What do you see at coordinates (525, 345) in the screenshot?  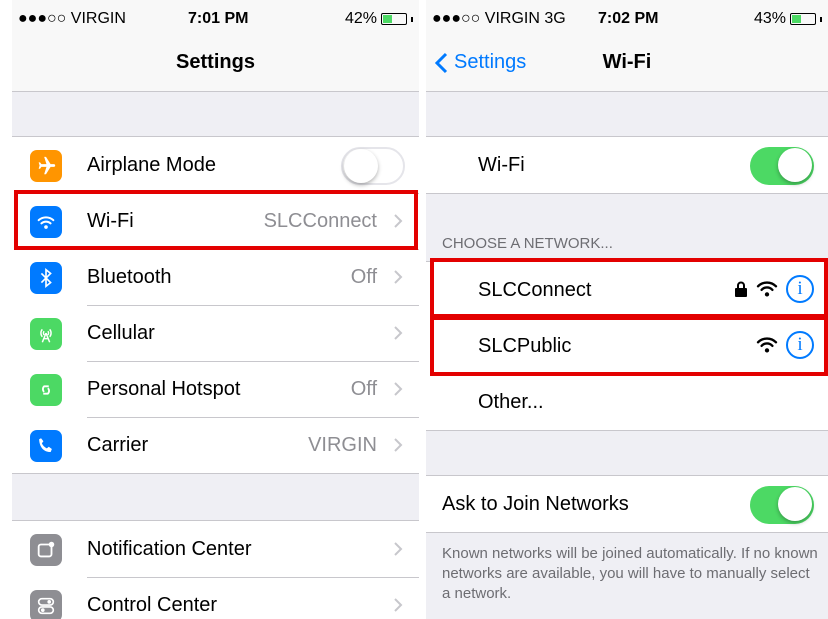 I see `network-name: SLCPublic` at bounding box center [525, 345].